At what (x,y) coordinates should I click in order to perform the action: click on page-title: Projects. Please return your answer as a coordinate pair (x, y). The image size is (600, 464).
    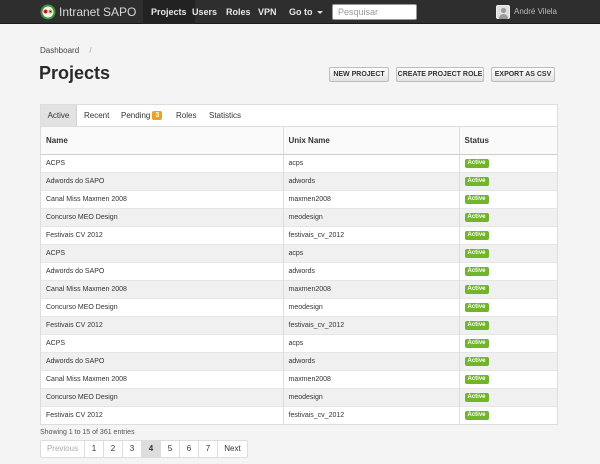
    Looking at the image, I should click on (75, 73).